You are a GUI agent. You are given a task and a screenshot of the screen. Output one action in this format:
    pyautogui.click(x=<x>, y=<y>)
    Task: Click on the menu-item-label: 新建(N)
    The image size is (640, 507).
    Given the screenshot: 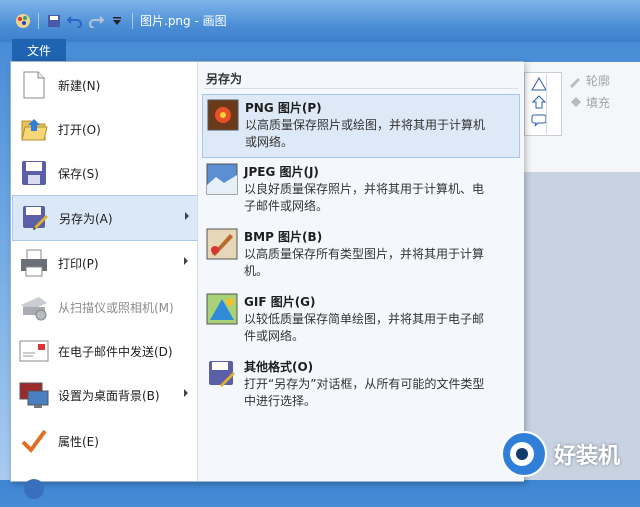 What is the action you would take?
    pyautogui.click(x=79, y=85)
    